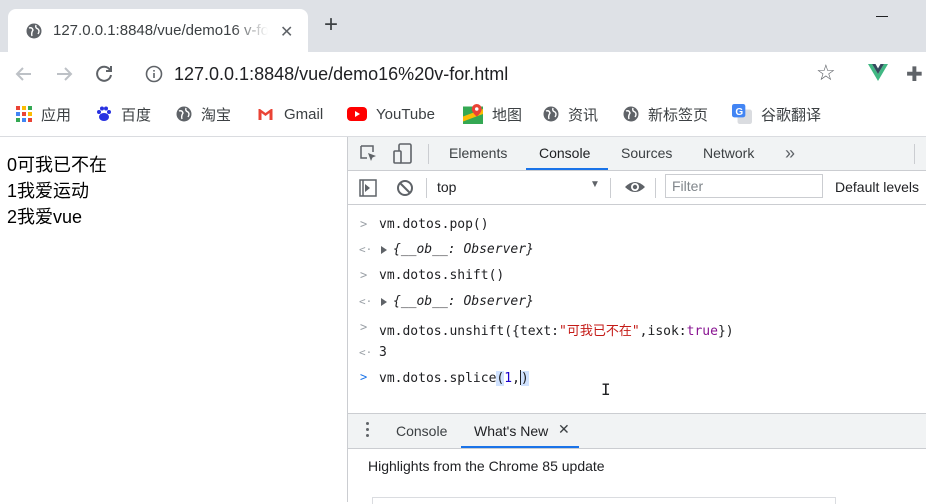 The image size is (926, 504). What do you see at coordinates (383, 352) in the screenshot?
I see `console-result: 3` at bounding box center [383, 352].